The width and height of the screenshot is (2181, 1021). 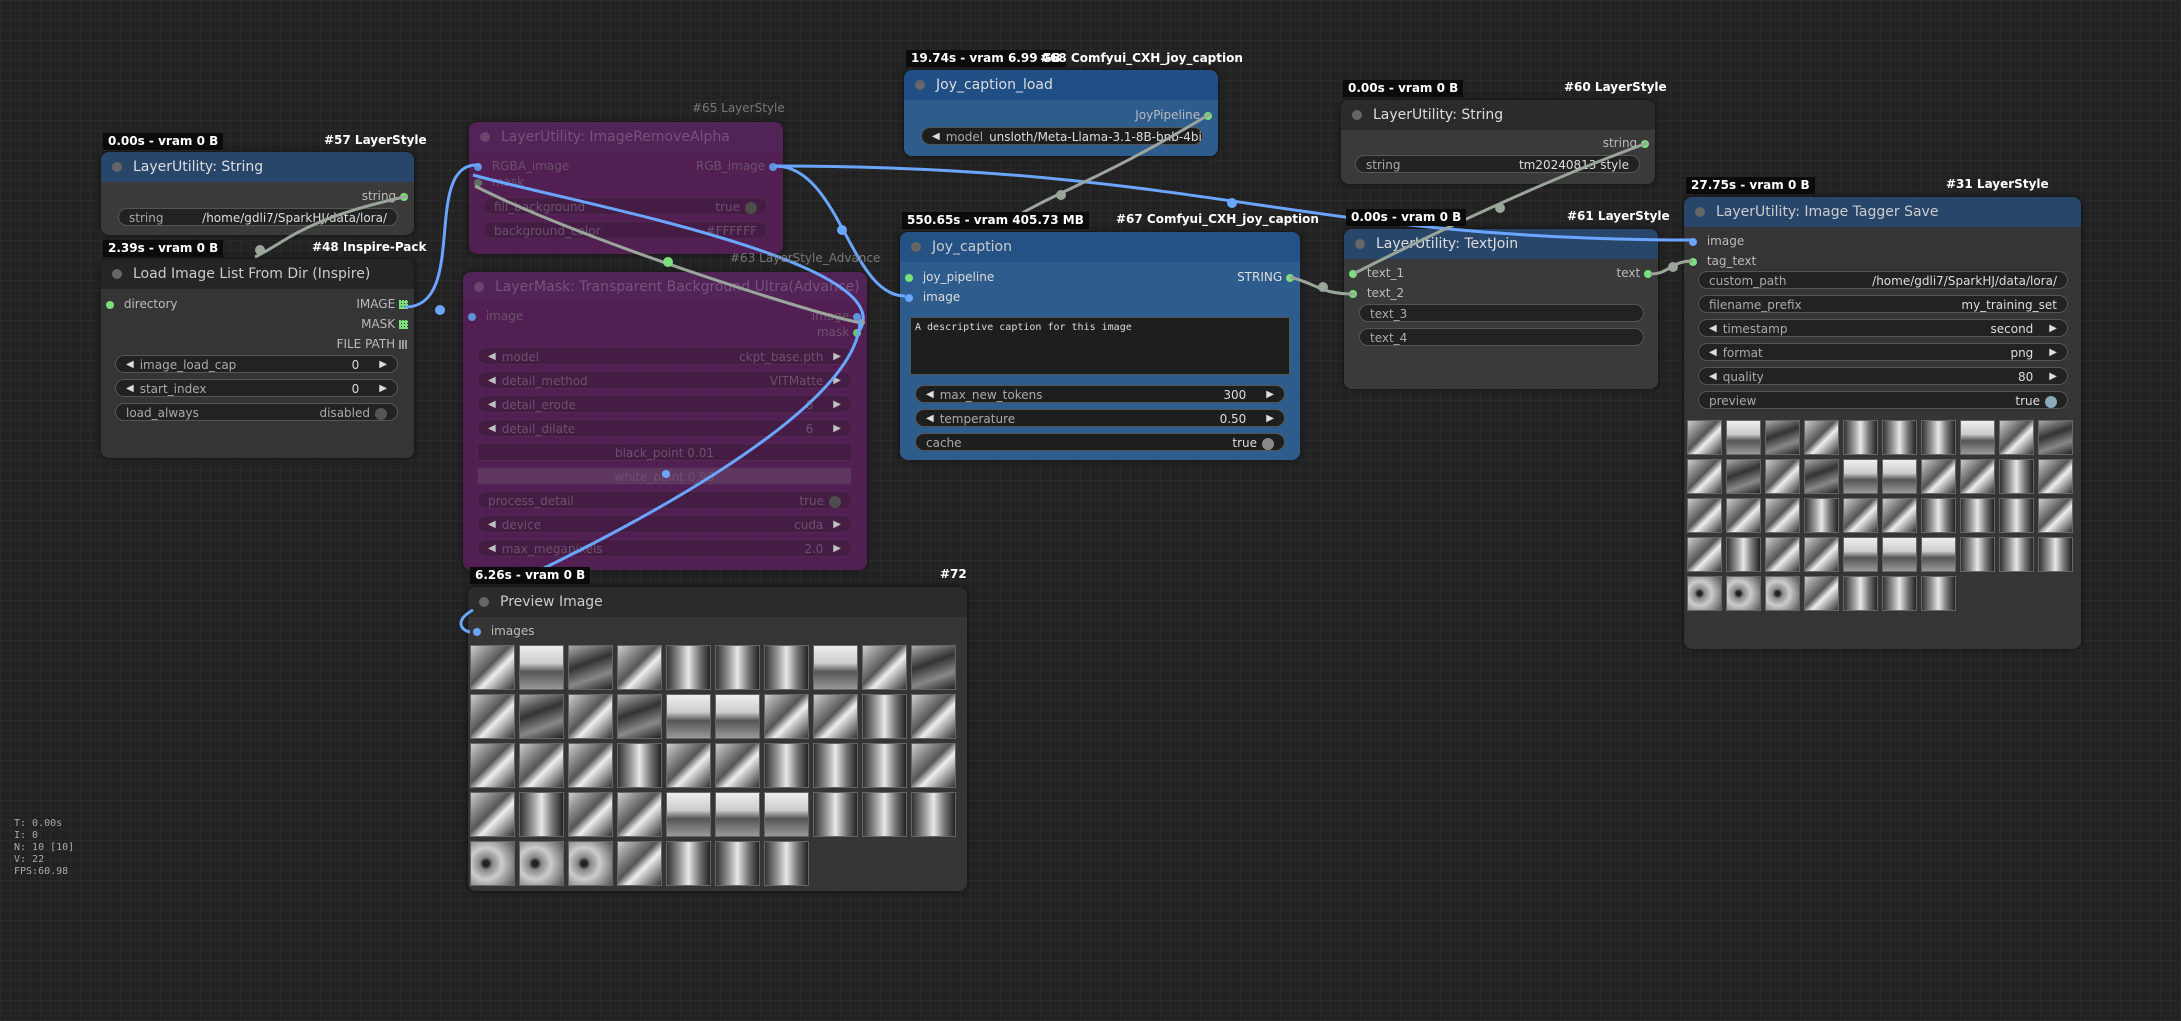 I want to click on output-string: string, so click(x=385, y=196).